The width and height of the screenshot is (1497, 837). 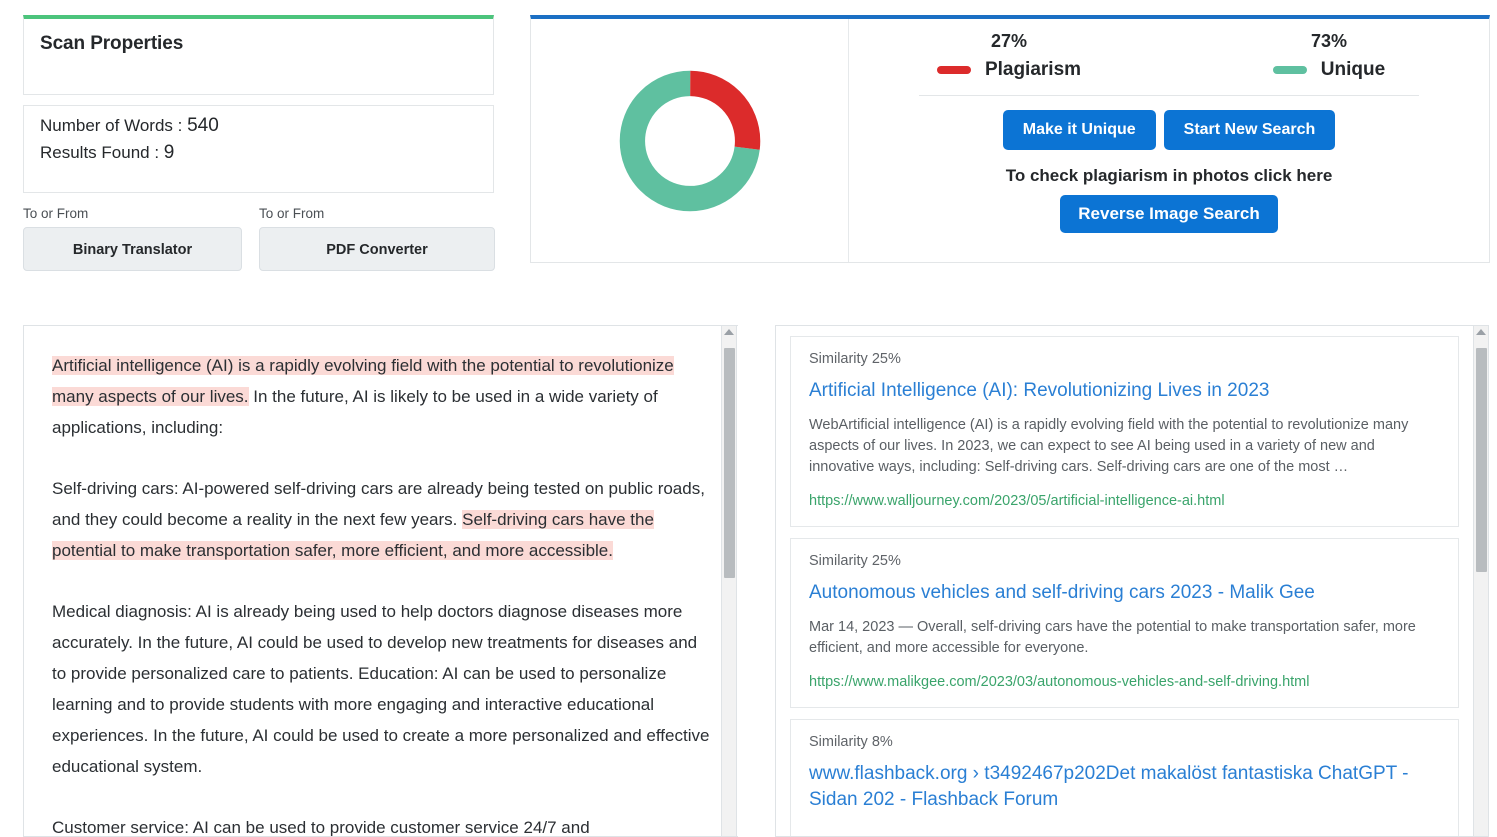 I want to click on plagiarism-donut-chart, so click(x=689, y=140).